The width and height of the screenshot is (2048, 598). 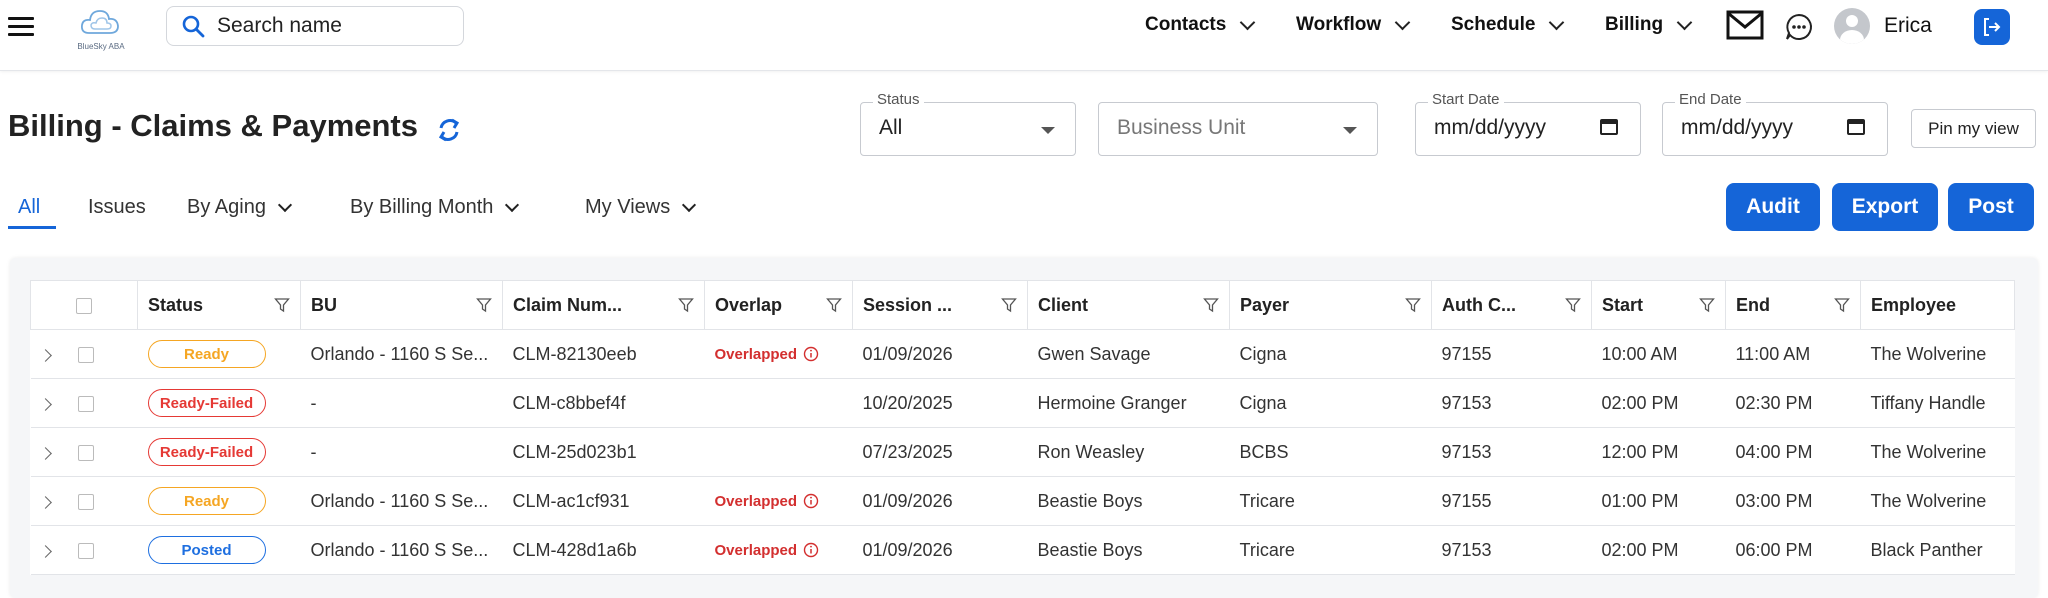 What do you see at coordinates (401, 305) in the screenshot?
I see `column-header: BU` at bounding box center [401, 305].